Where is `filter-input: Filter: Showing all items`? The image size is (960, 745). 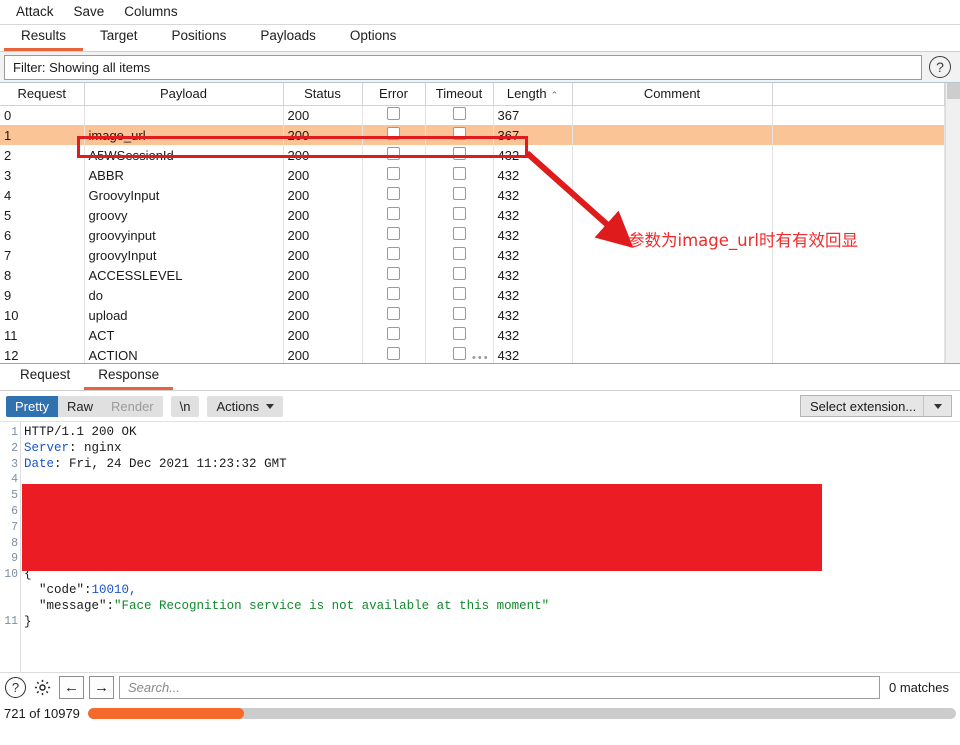
filter-input: Filter: Showing all items is located at coordinates (463, 67).